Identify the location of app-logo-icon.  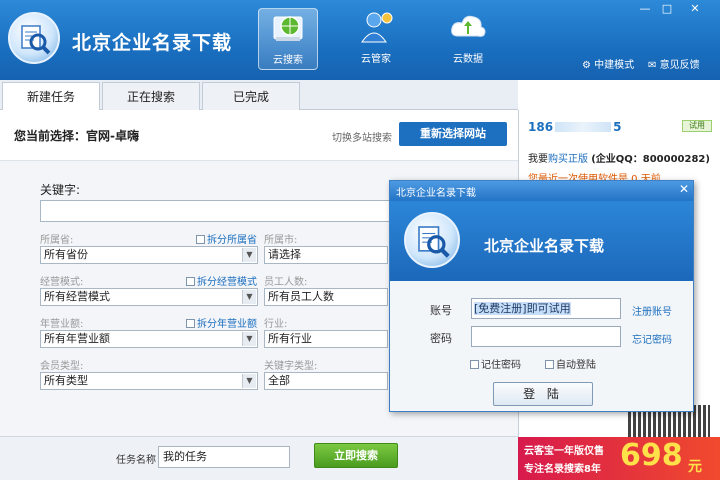
(34, 38).